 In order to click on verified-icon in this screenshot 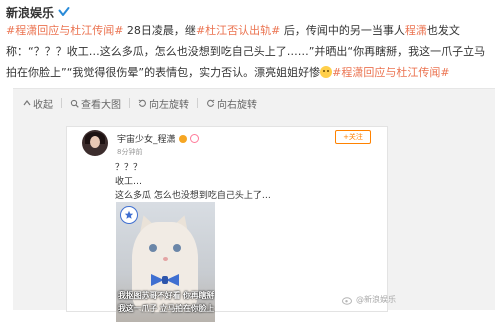, I will do `click(64, 12)`.